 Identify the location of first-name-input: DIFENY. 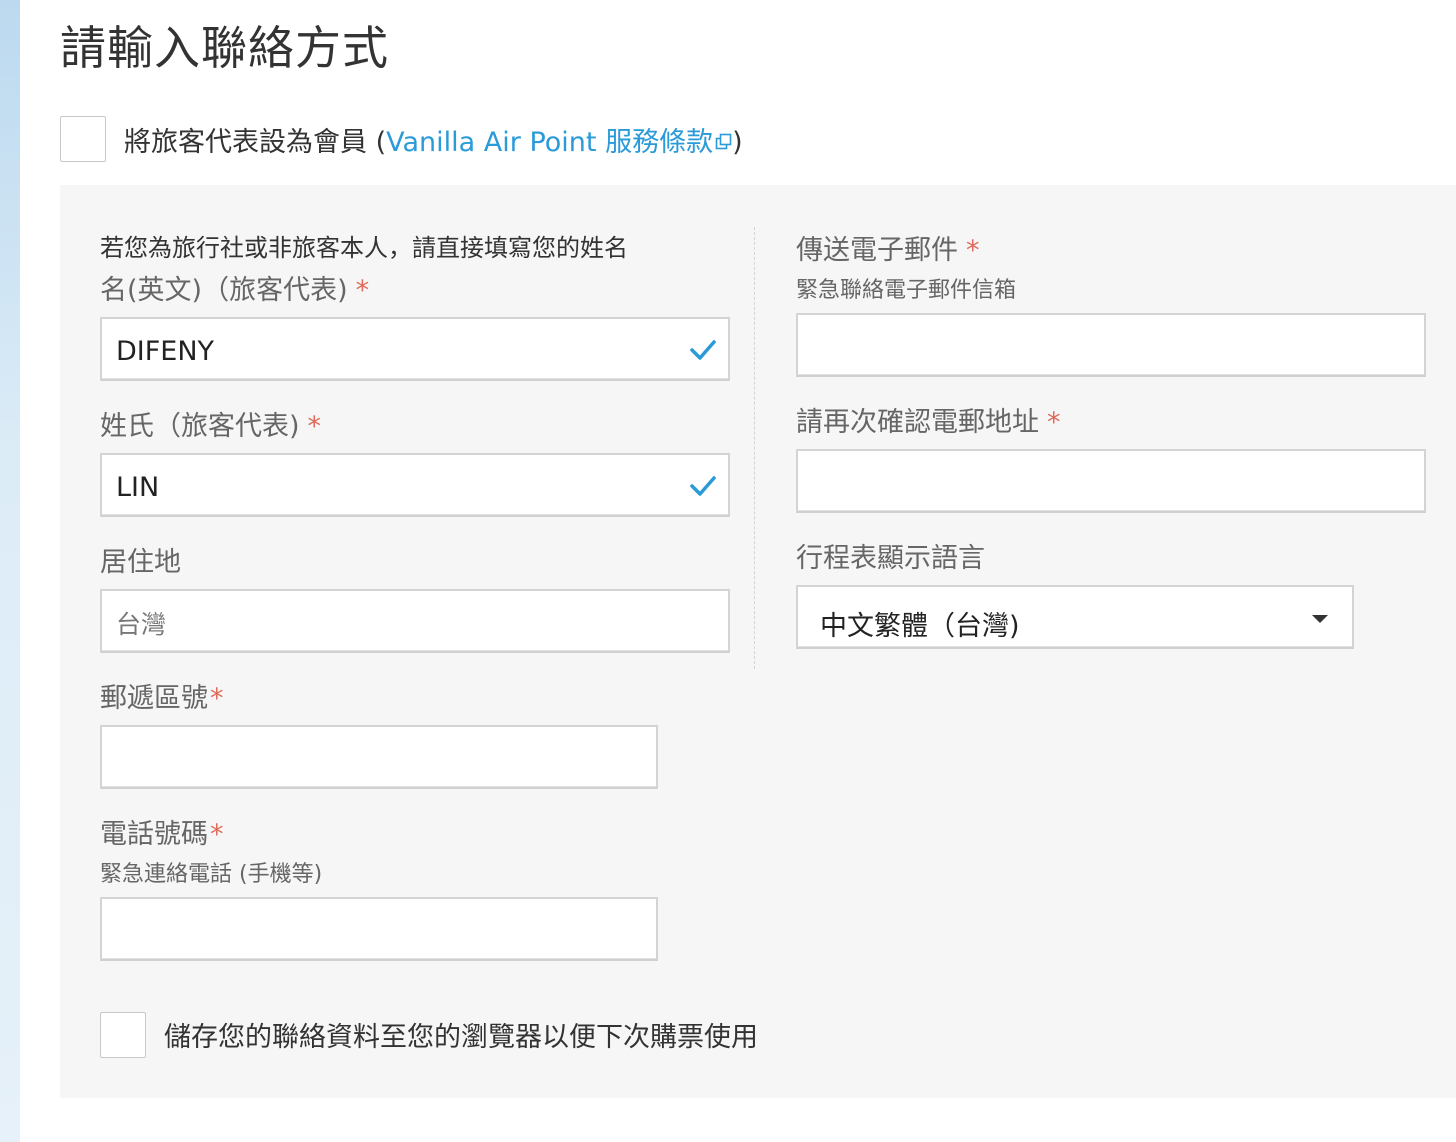
(415, 349).